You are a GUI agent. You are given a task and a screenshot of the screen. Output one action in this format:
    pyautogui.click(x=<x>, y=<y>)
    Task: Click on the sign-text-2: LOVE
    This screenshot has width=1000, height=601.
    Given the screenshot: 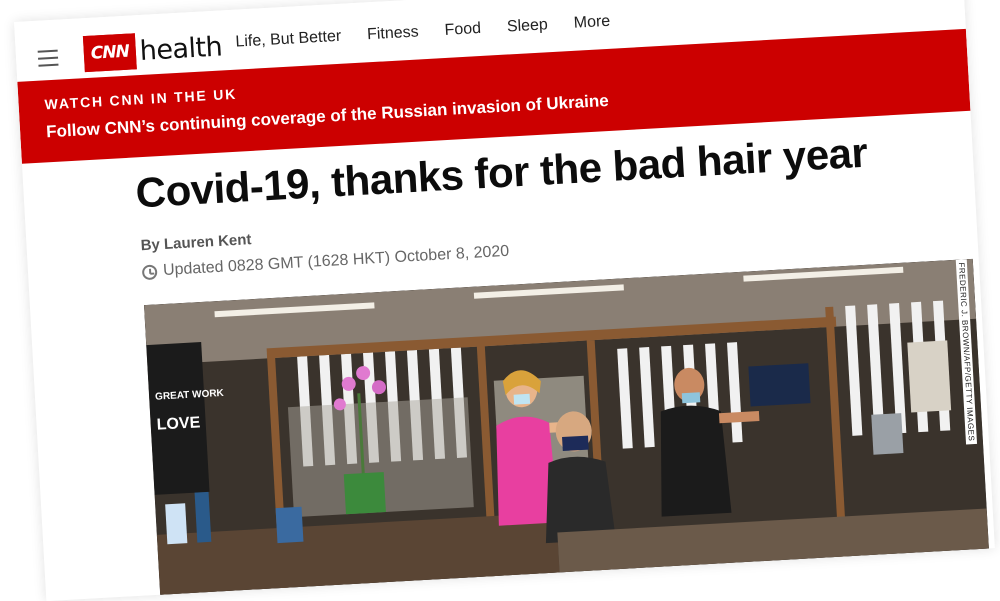 What is the action you would take?
    pyautogui.click(x=178, y=423)
    